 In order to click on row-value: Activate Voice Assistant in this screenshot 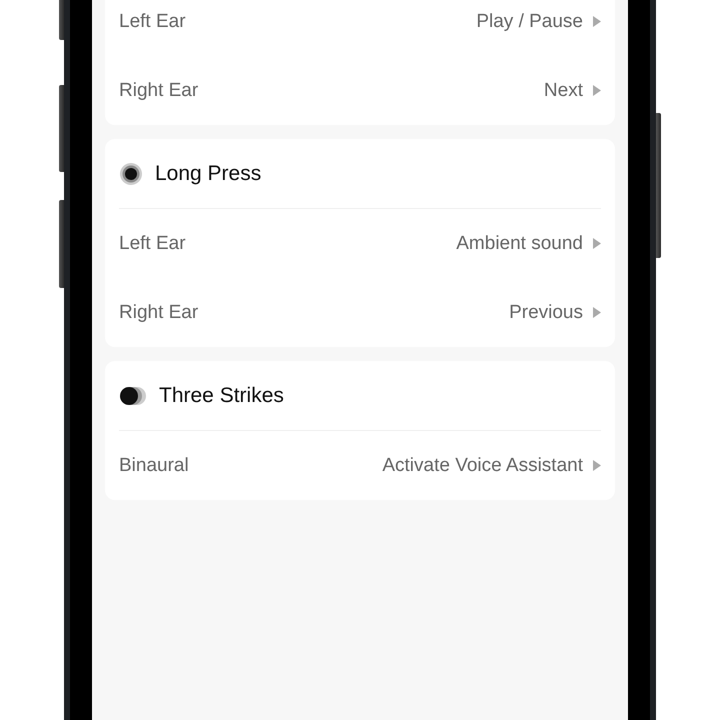, I will do `click(482, 465)`.